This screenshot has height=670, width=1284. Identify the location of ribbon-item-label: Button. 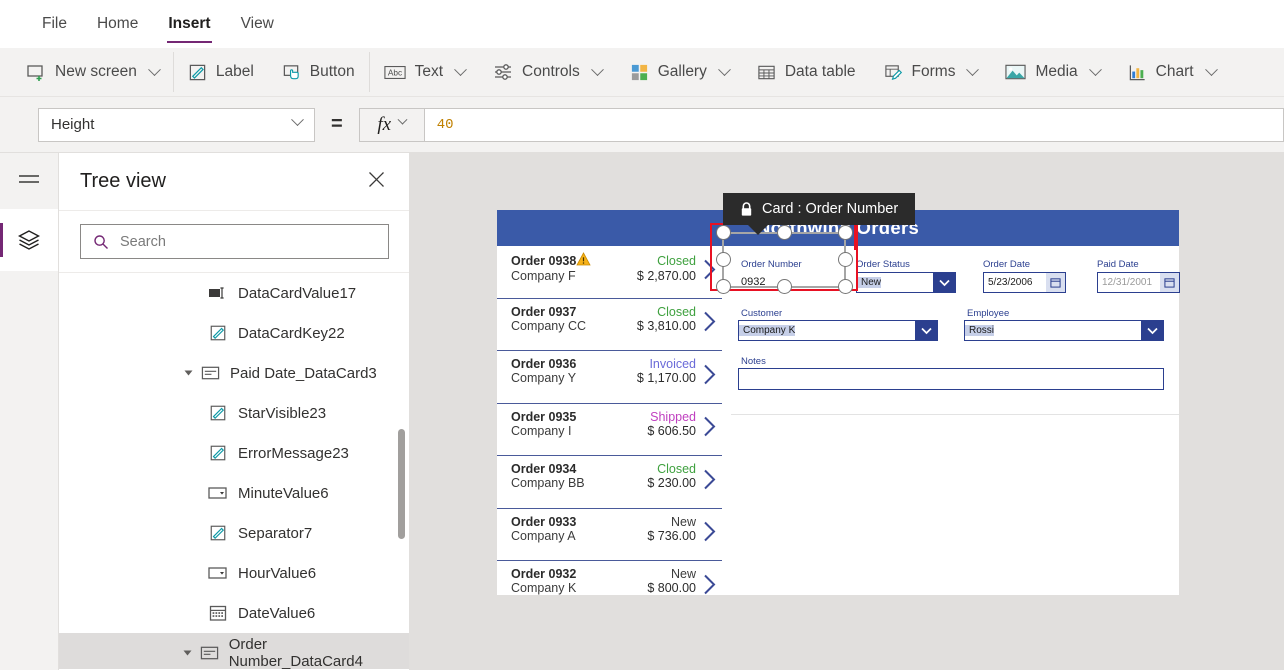
(332, 71).